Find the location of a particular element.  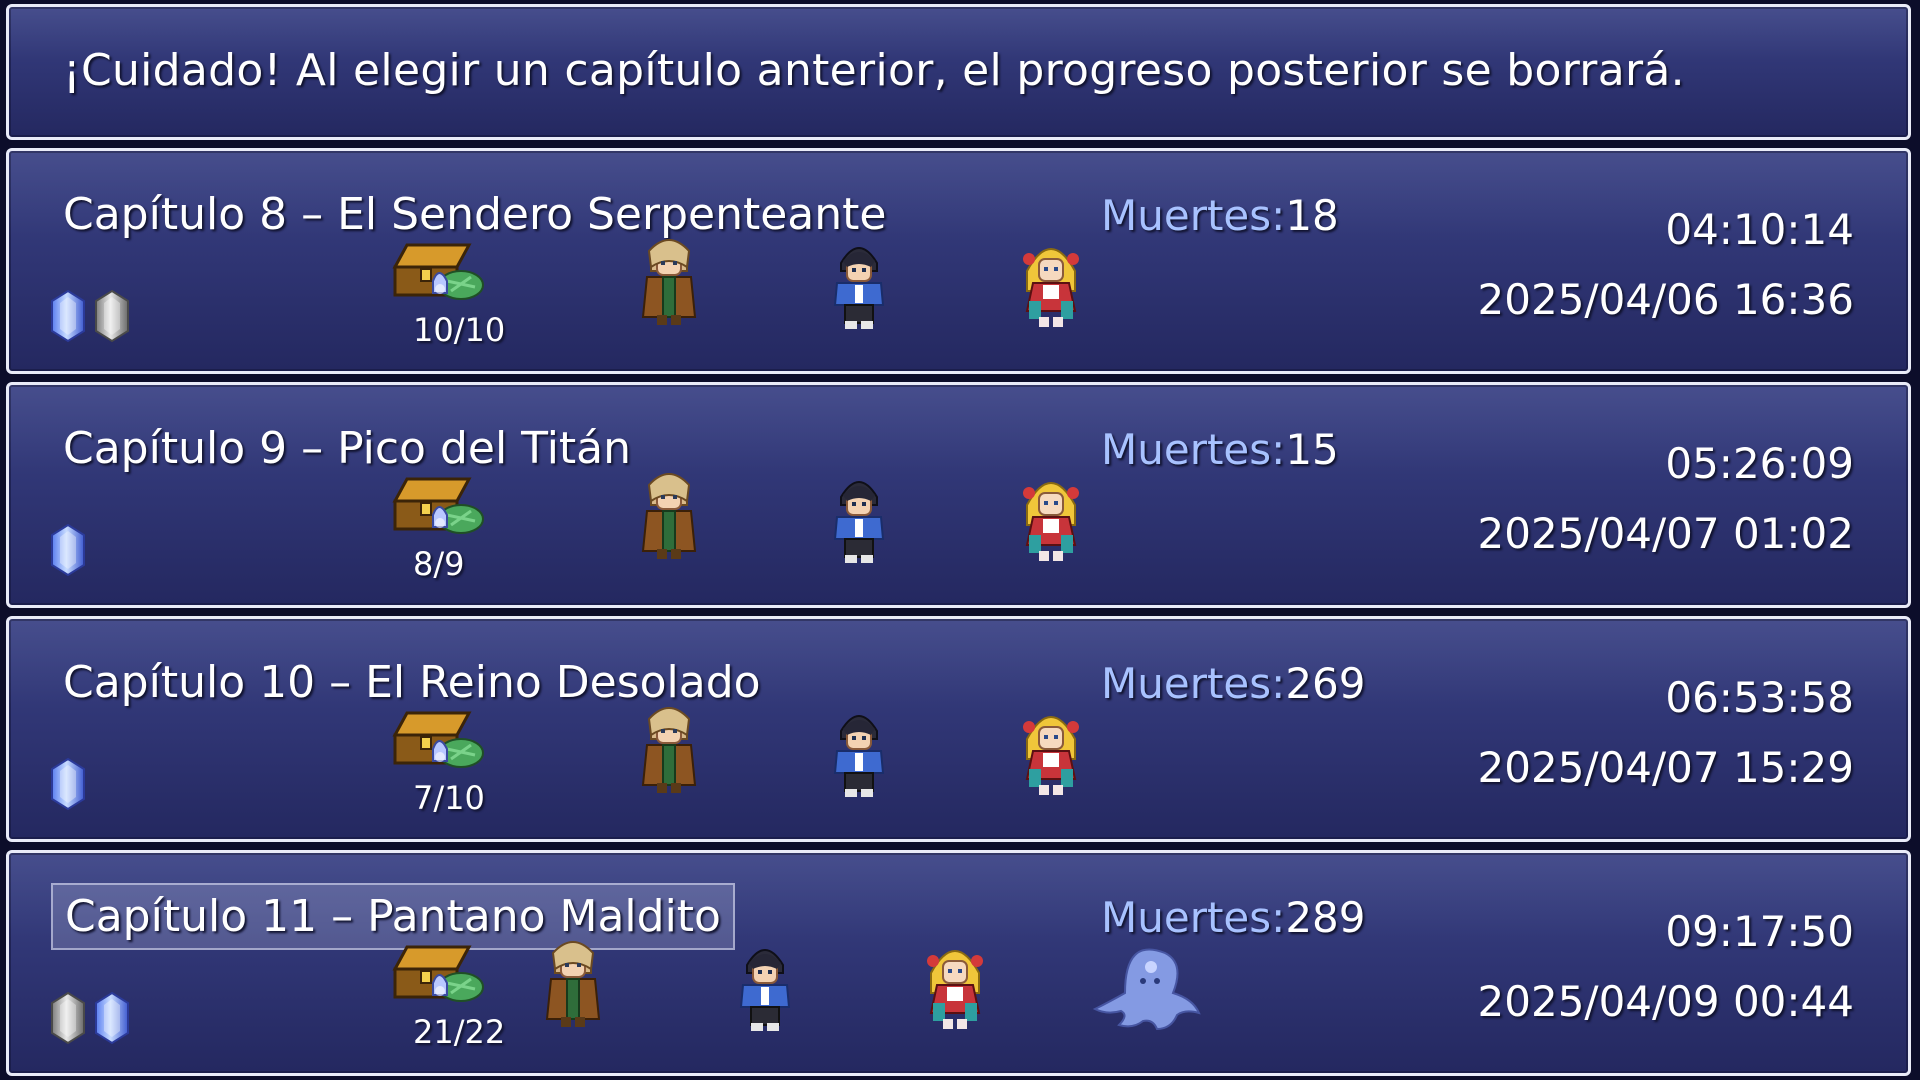

deaths-counter: Muertes:15 is located at coordinates (1220, 449).